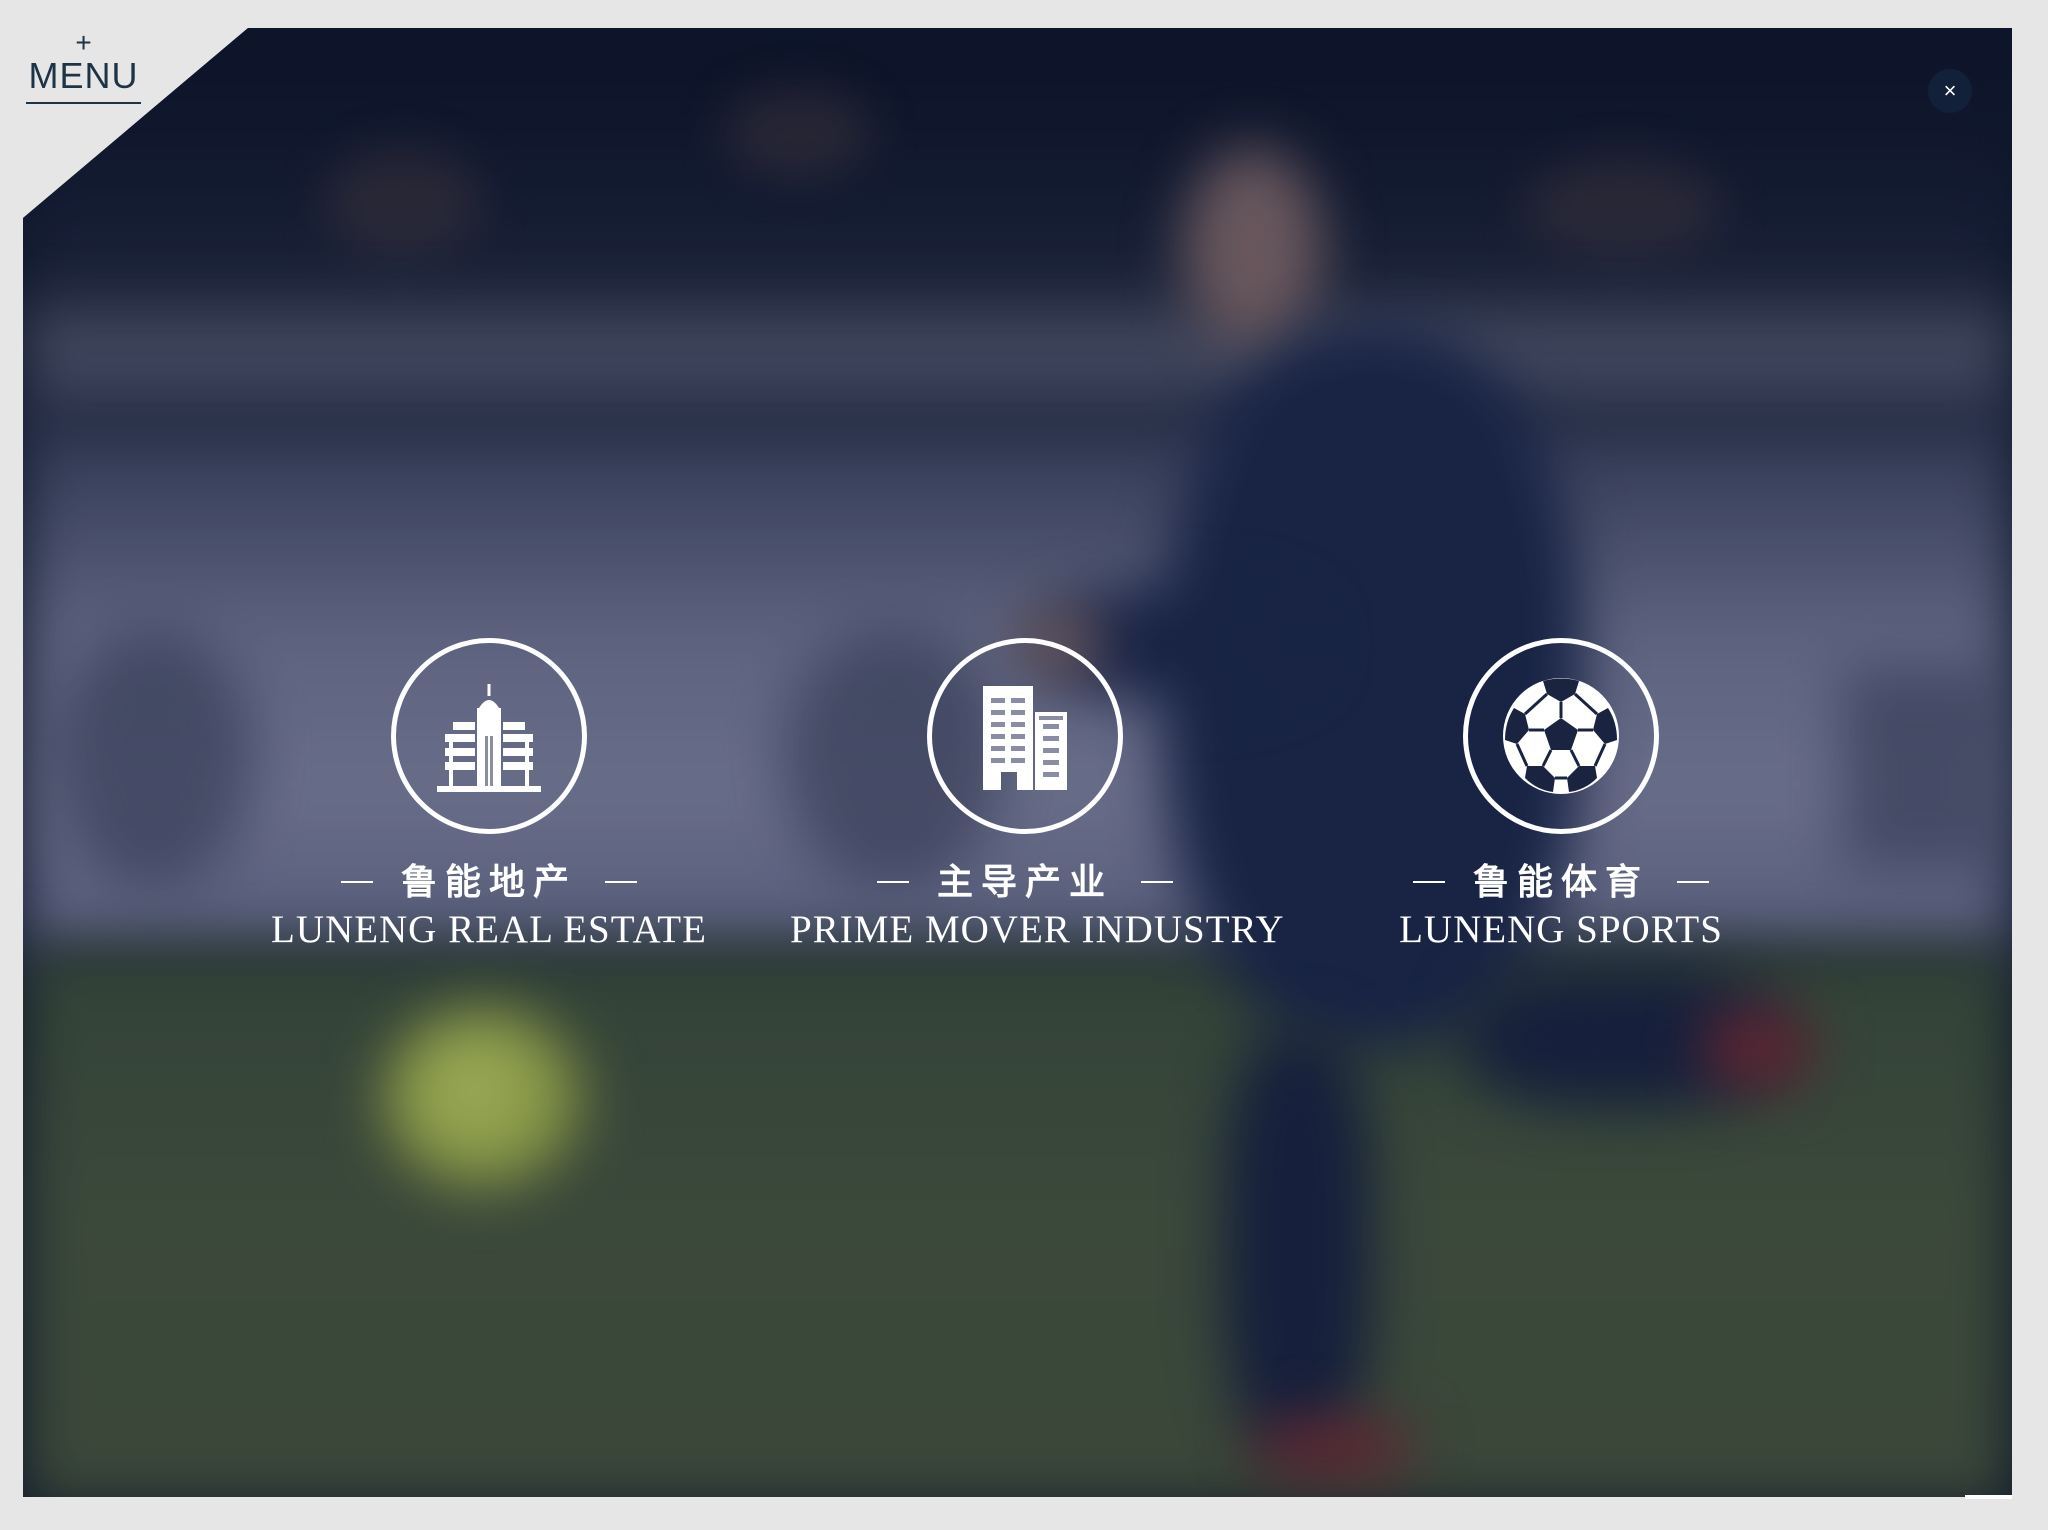 The height and width of the screenshot is (1530, 2048). I want to click on menu-button: + MENU, so click(83, 65).